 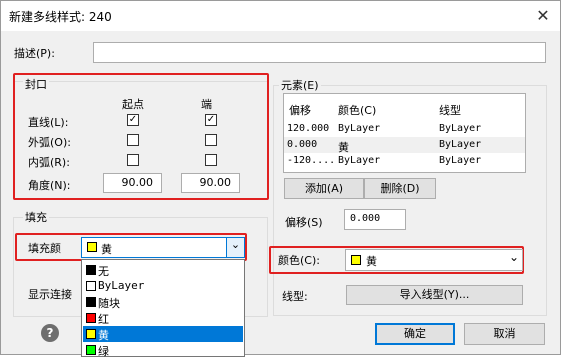 What do you see at coordinates (210, 183) in the screenshot?
I see `caps-angle-end-input: 90.00` at bounding box center [210, 183].